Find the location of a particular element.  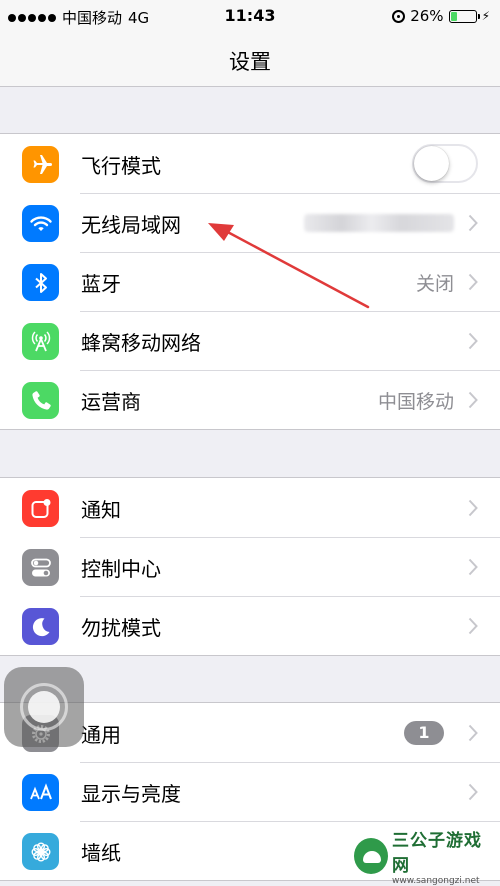

settings-row-control-center: 控制中心 is located at coordinates (250, 566).